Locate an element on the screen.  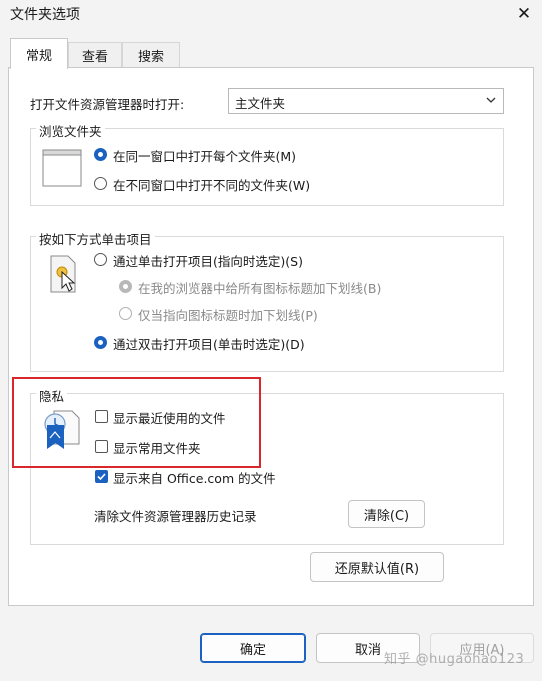
clear-button: 清除(C) is located at coordinates (386, 514).